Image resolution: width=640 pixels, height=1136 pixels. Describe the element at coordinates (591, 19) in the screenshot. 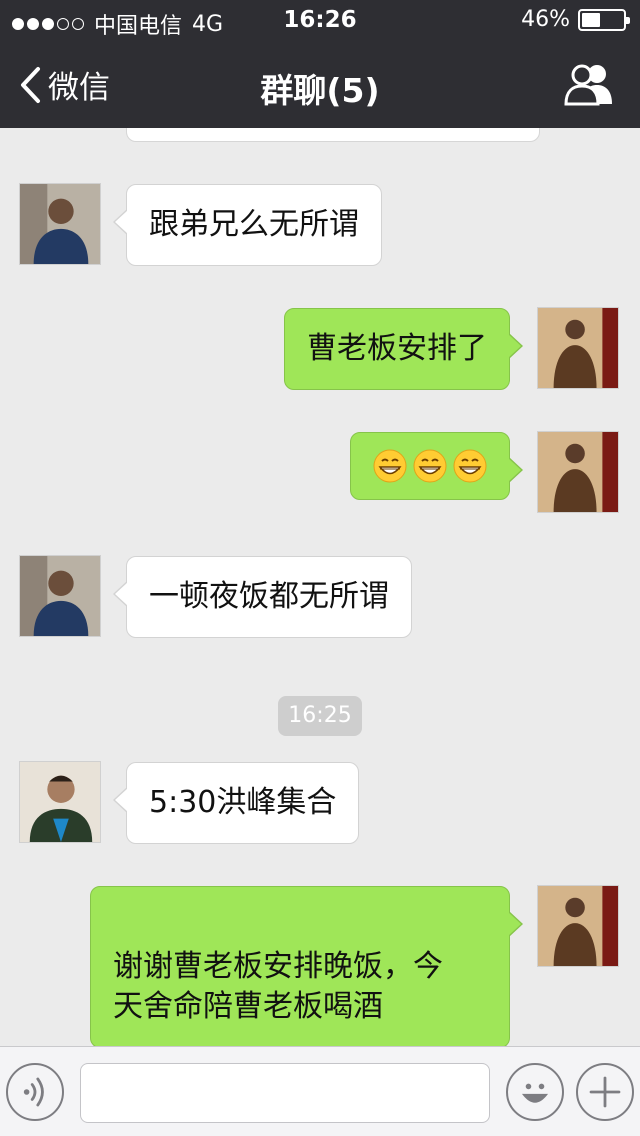

I see `battery-fill` at that location.